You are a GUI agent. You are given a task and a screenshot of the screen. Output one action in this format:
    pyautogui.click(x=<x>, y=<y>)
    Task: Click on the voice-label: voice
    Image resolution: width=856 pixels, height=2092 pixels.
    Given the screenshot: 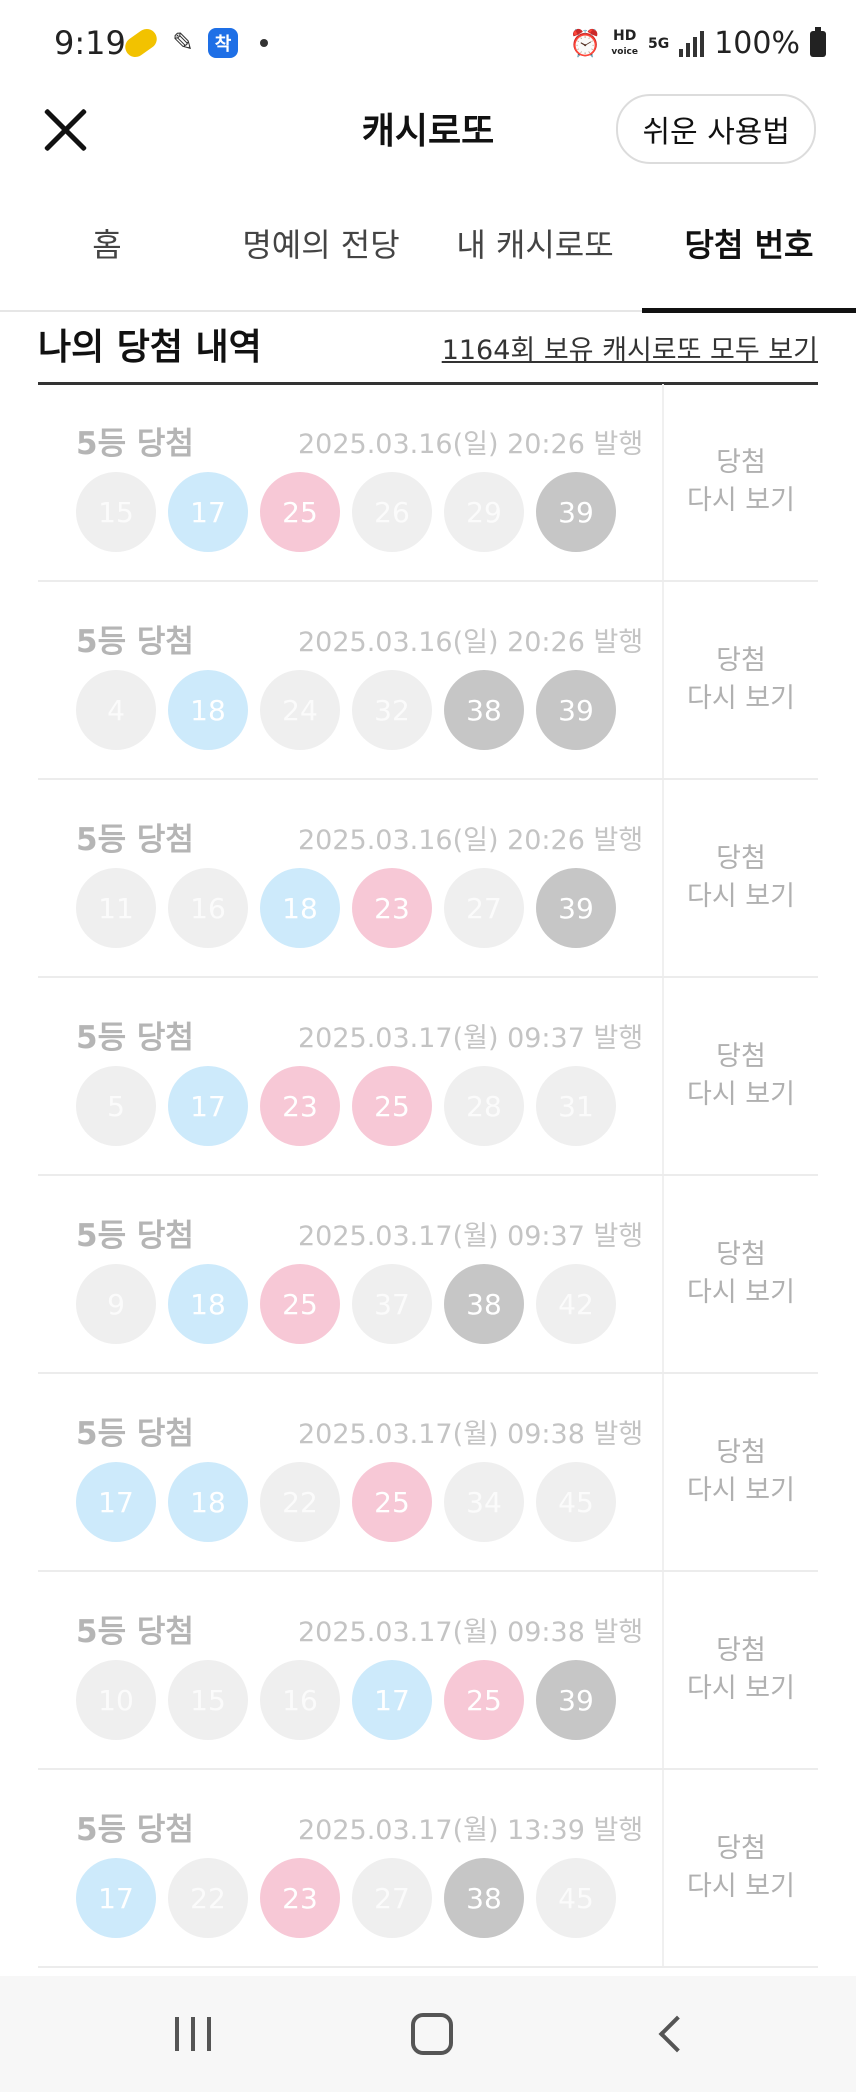 What is the action you would take?
    pyautogui.click(x=624, y=51)
    